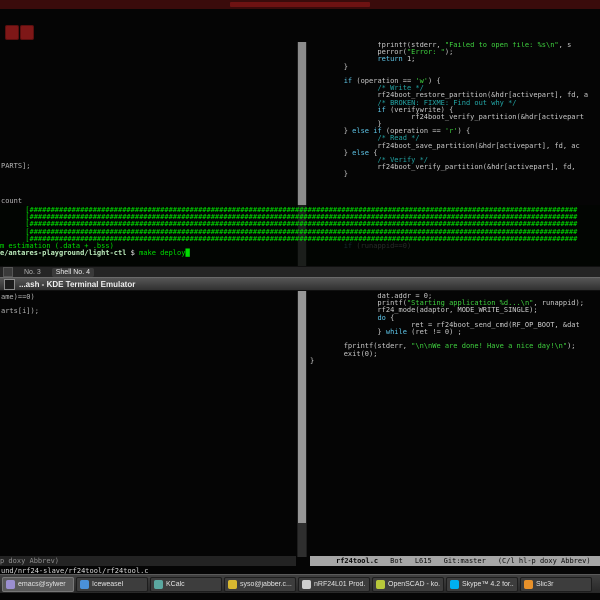  What do you see at coordinates (380, 584) in the screenshot?
I see `openscad-icon` at bounding box center [380, 584].